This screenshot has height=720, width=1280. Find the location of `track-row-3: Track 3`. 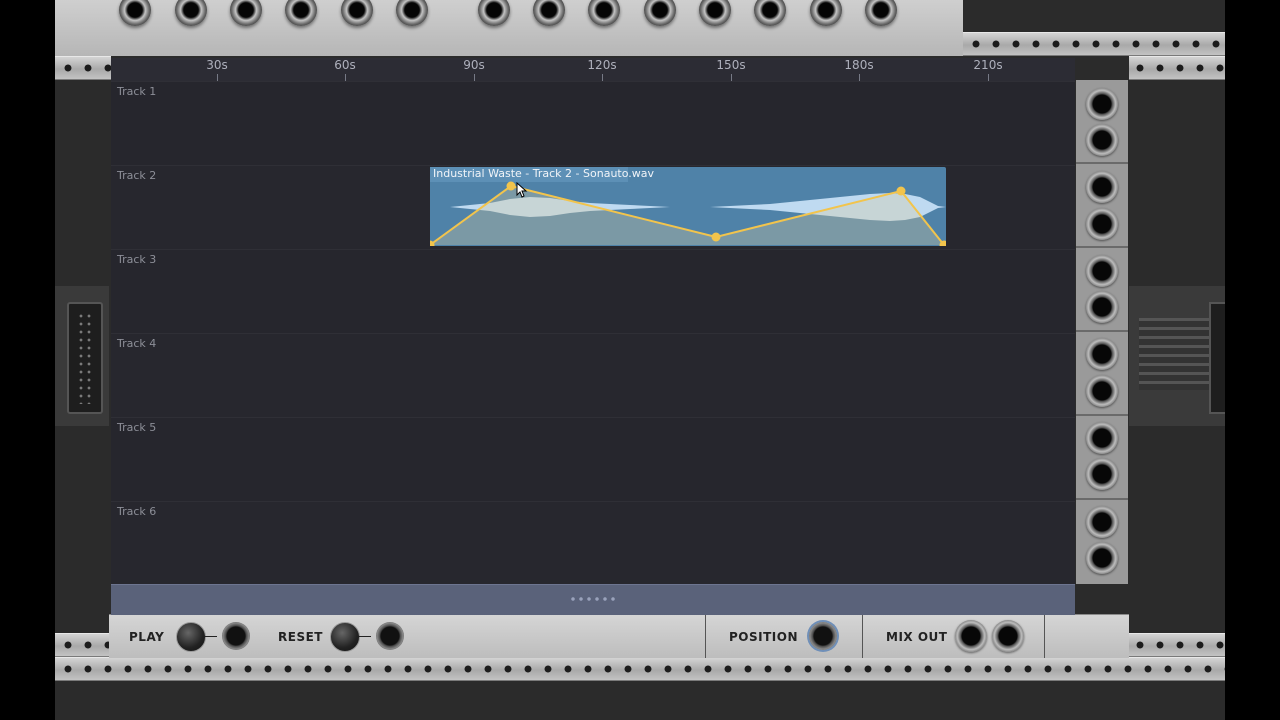

track-row-3: Track 3 is located at coordinates (593, 291).